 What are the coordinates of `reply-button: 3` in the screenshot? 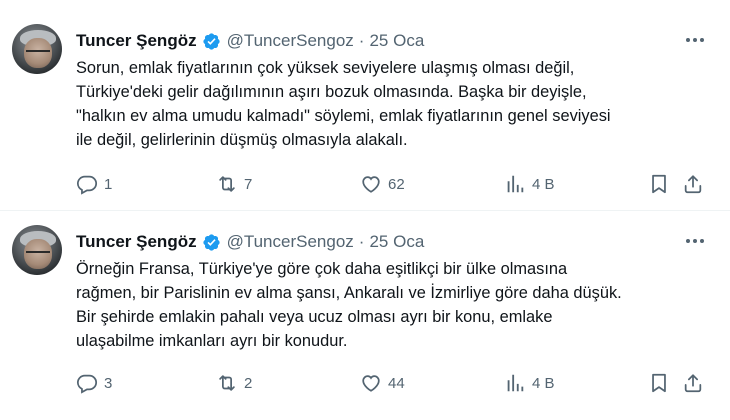 It's located at (94, 383).